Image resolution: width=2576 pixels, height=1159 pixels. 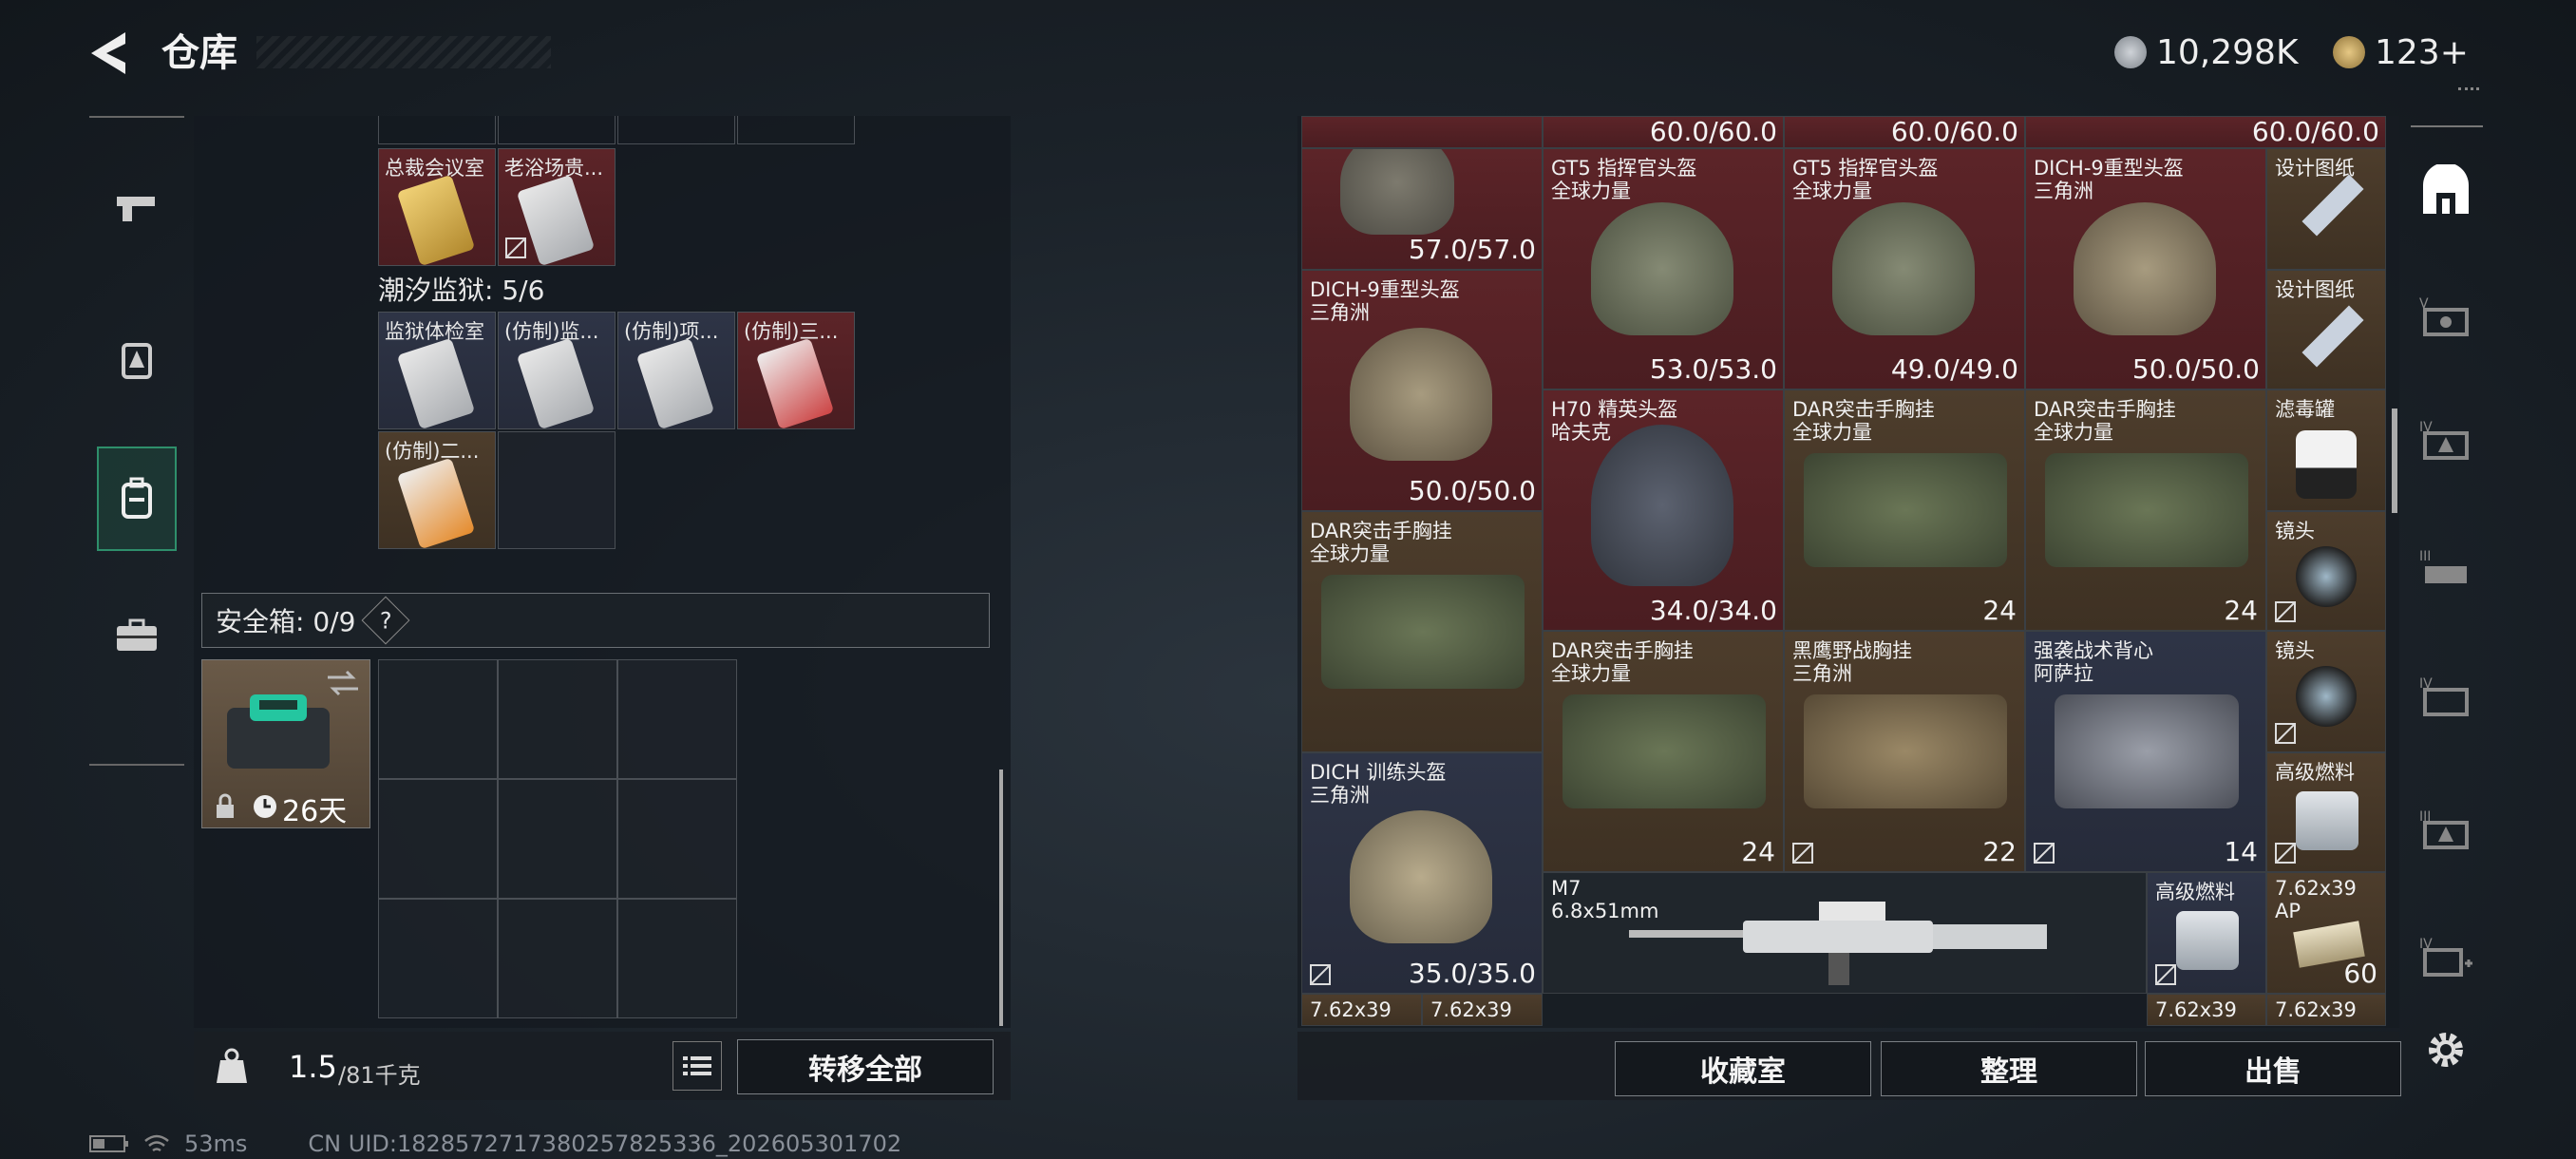 I want to click on item-name: 设计图纸, so click(x=2315, y=289).